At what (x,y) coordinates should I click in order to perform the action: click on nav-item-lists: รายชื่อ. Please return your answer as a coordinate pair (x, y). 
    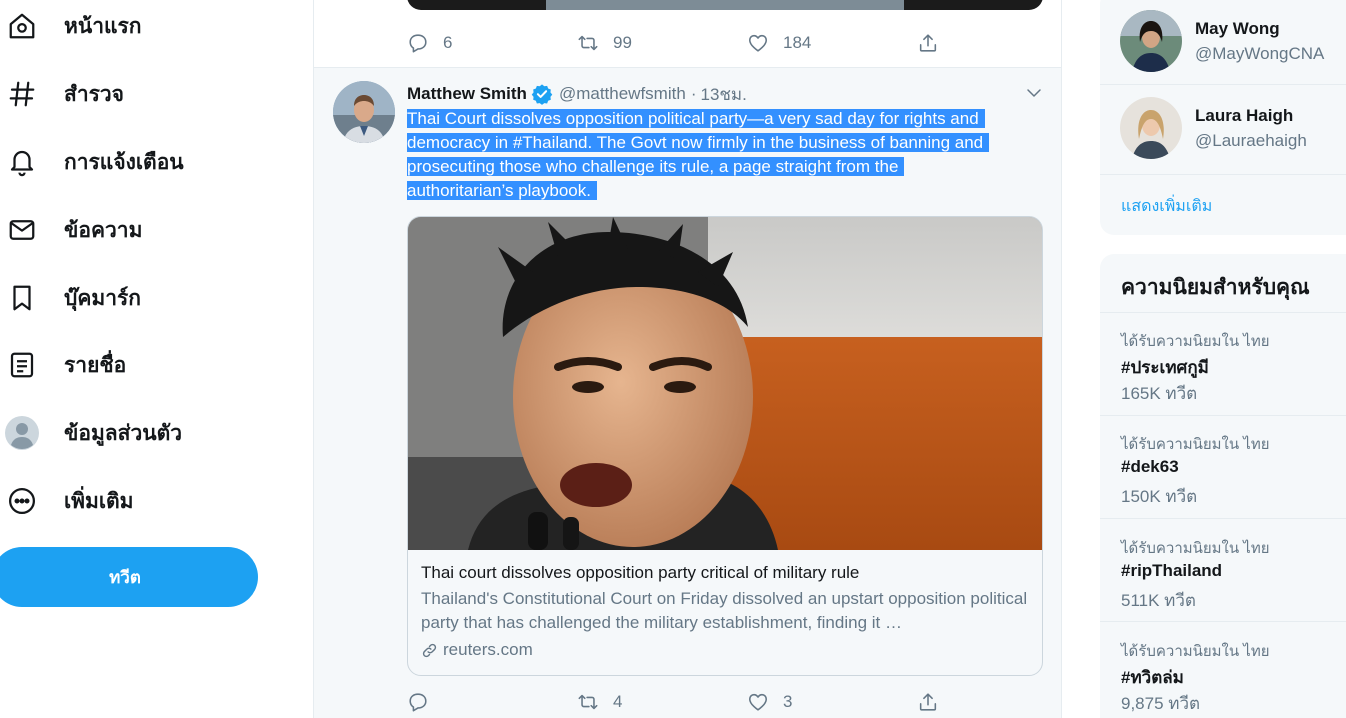
    Looking at the image, I should click on (63, 365).